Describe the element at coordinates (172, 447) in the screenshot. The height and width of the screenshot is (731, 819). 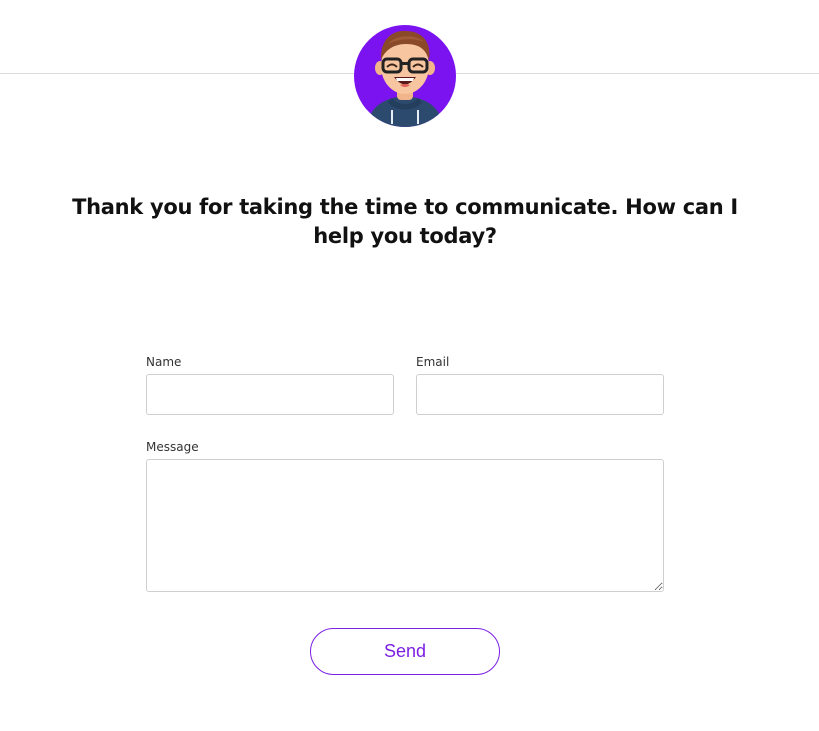
I see `message-label: Message` at that location.